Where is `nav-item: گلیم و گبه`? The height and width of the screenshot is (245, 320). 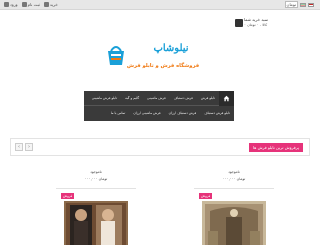 nav-item: گلیم و گبه is located at coordinates (132, 98).